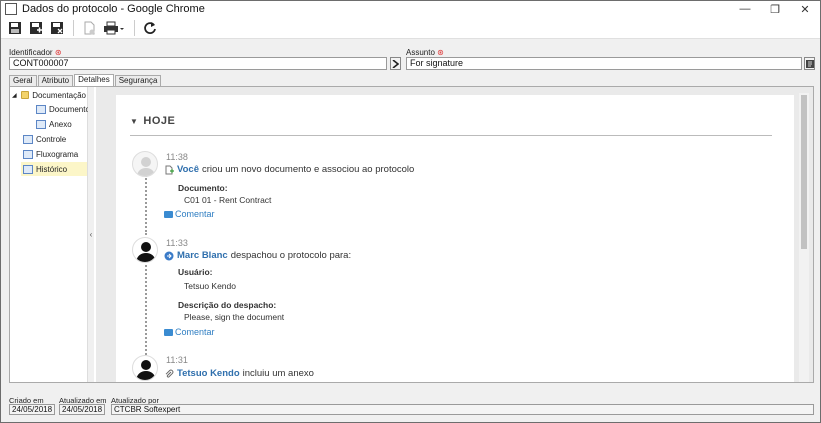  What do you see at coordinates (23, 80) in the screenshot?
I see `tab-geral: Geral` at bounding box center [23, 80].